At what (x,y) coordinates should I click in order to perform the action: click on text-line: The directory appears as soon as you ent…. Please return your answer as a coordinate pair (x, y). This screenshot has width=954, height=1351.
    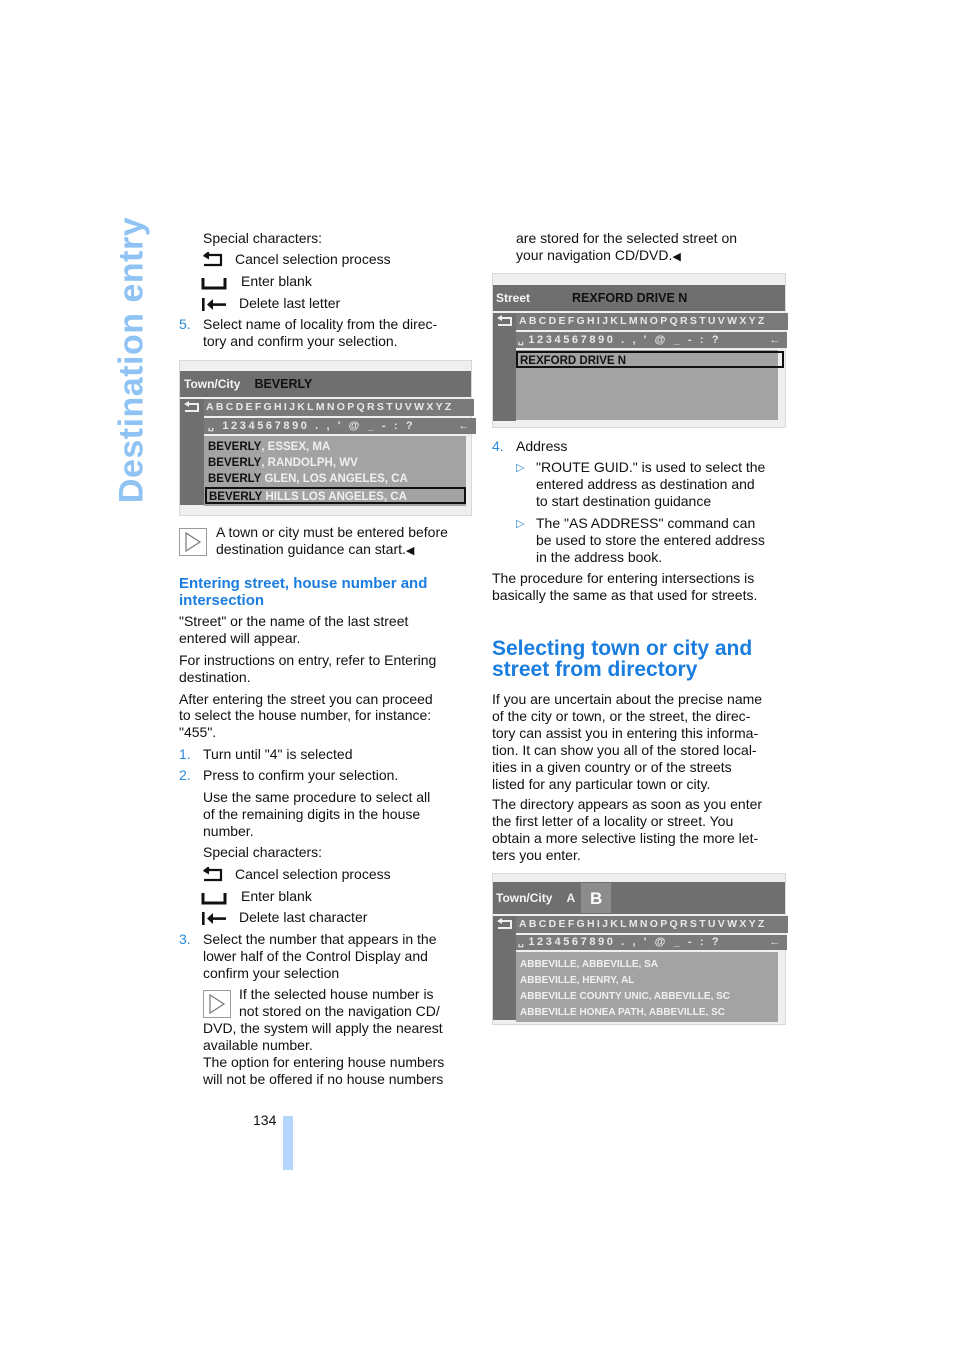
    Looking at the image, I should click on (627, 804).